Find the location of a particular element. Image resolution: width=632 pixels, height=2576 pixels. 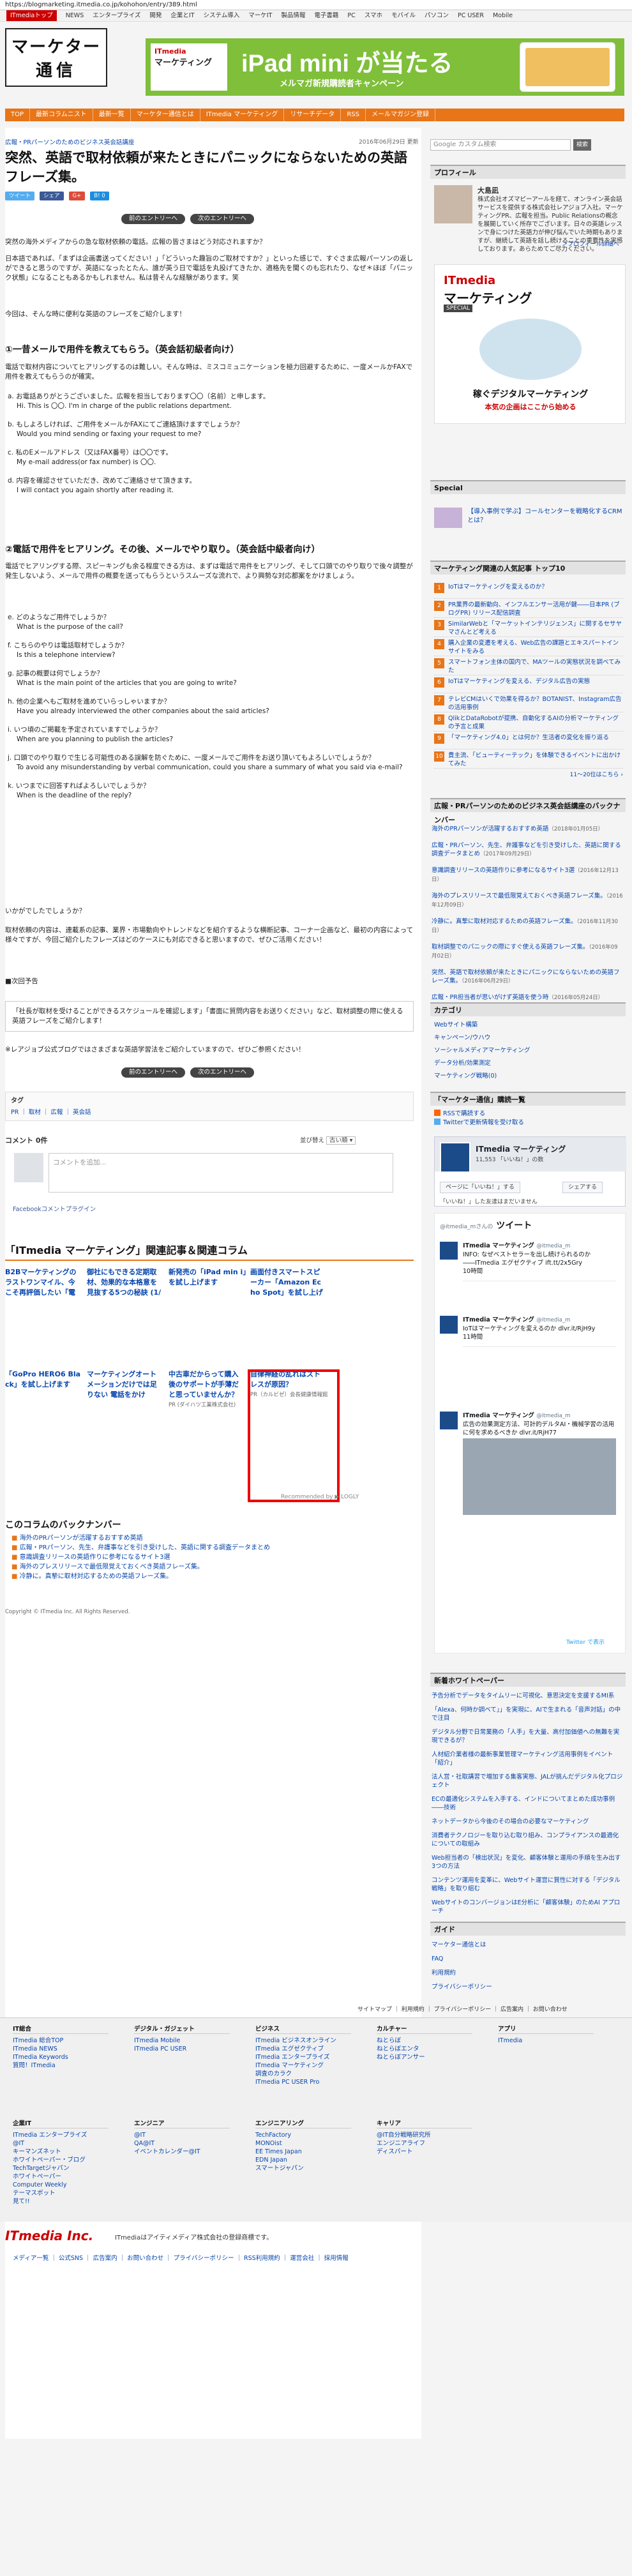

pr-backnumber-item: 広報・PR担当者が思いがけず英語を使う時（2016年05月24日） is located at coordinates (527, 997).